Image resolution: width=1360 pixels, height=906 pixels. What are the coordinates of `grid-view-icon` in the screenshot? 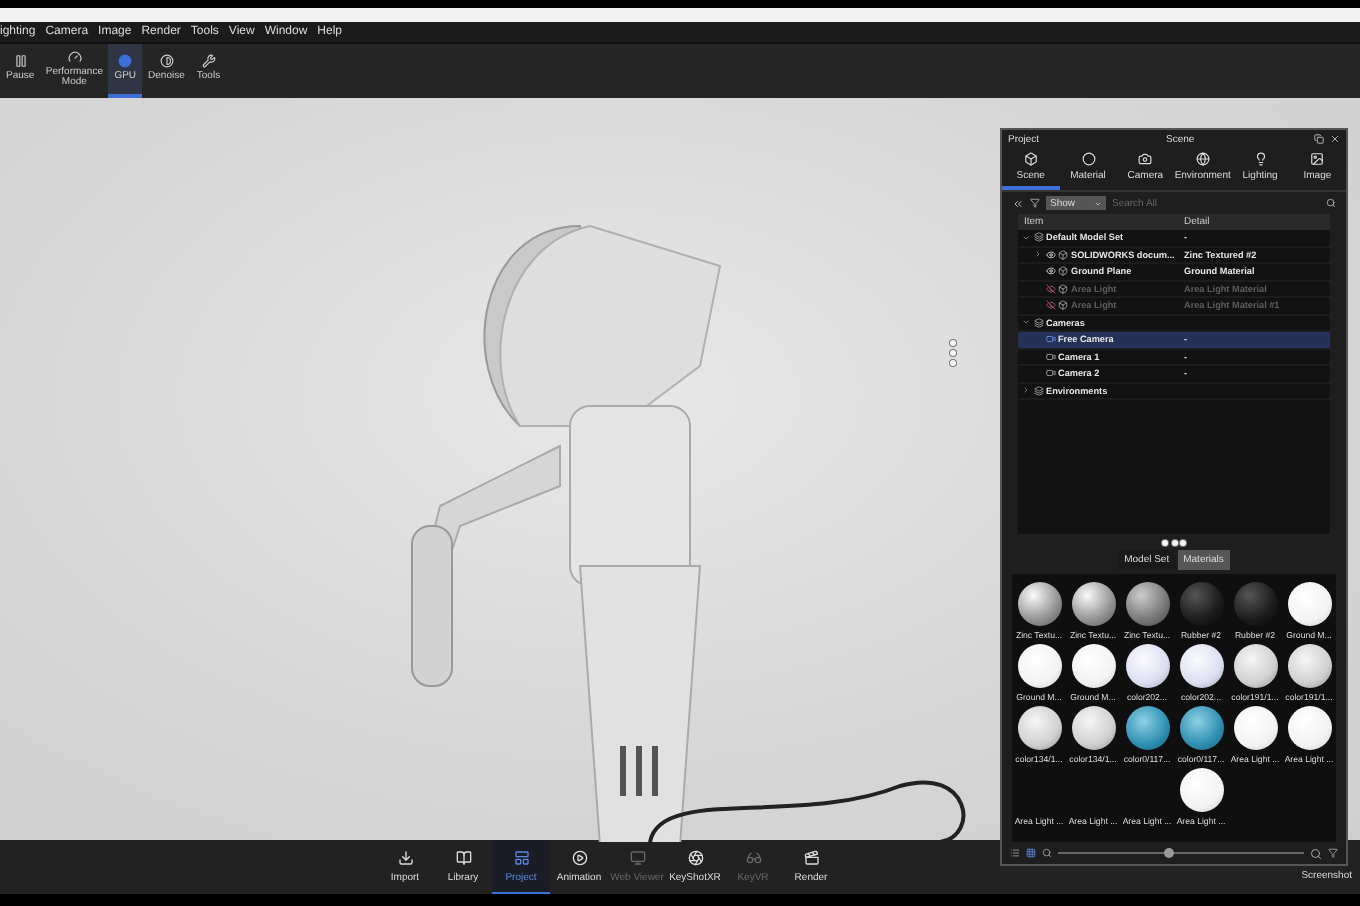 It's located at (1031, 853).